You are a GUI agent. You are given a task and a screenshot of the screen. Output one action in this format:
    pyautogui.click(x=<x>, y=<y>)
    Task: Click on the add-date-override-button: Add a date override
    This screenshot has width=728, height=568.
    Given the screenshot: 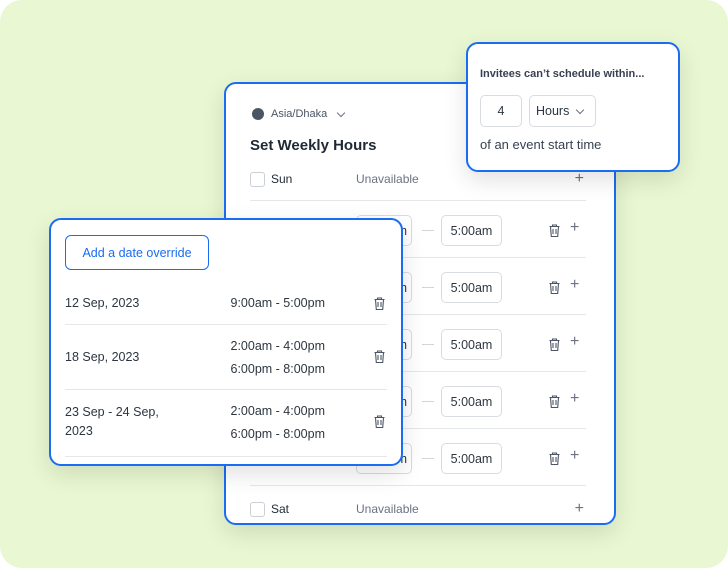 What is the action you would take?
    pyautogui.click(x=137, y=252)
    